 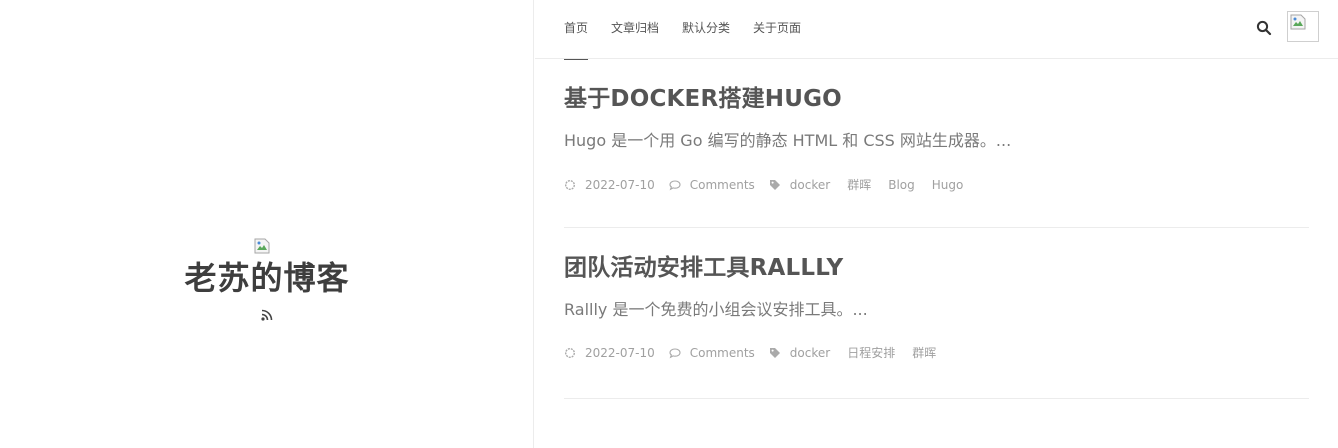 I want to click on nav-item-category: 默认分类, so click(x=706, y=29).